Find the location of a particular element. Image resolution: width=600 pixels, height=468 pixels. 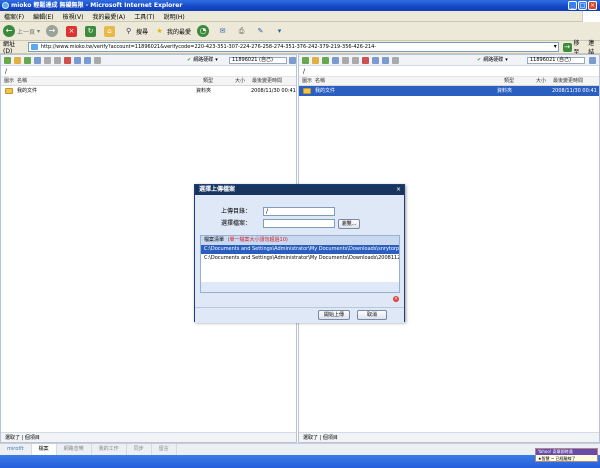

dialog-title: 選擇上傳檔案 is located at coordinates (299, 190).